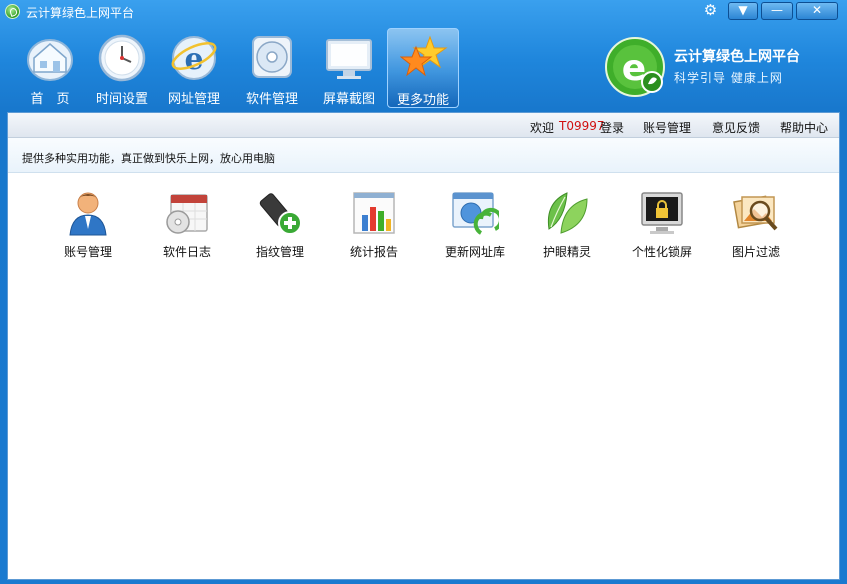 The width and height of the screenshot is (847, 584). Describe the element at coordinates (187, 214) in the screenshot. I see `calendar-disc-icon` at that location.